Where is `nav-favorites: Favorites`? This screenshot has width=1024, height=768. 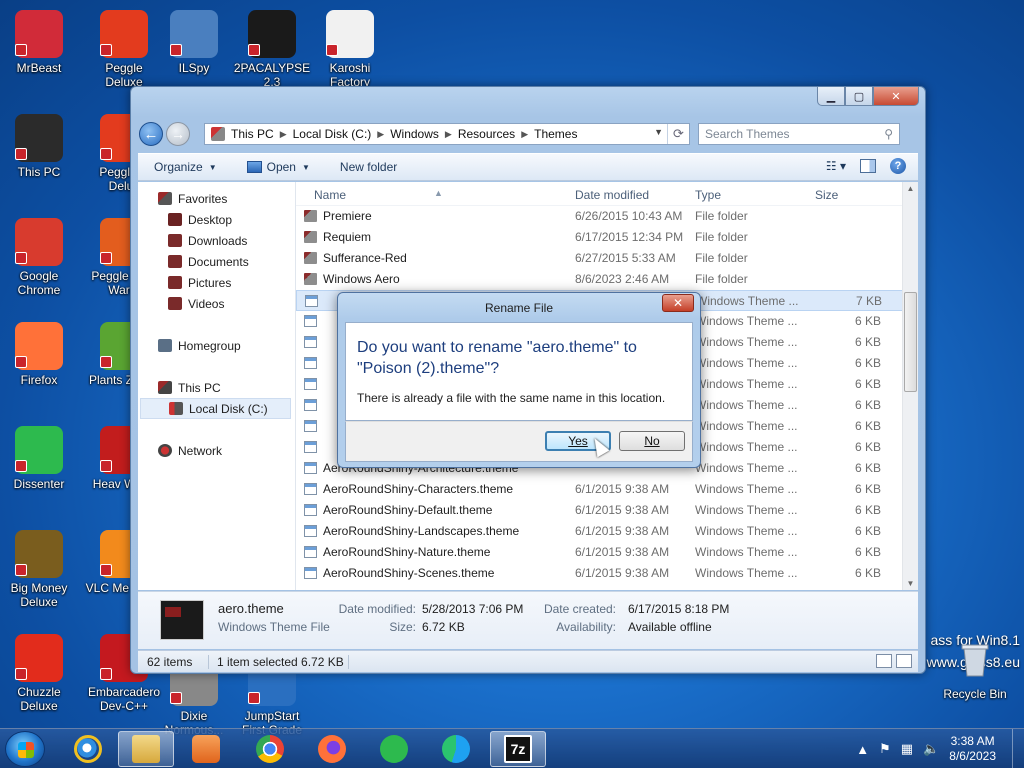 nav-favorites: Favorites is located at coordinates (216, 198).